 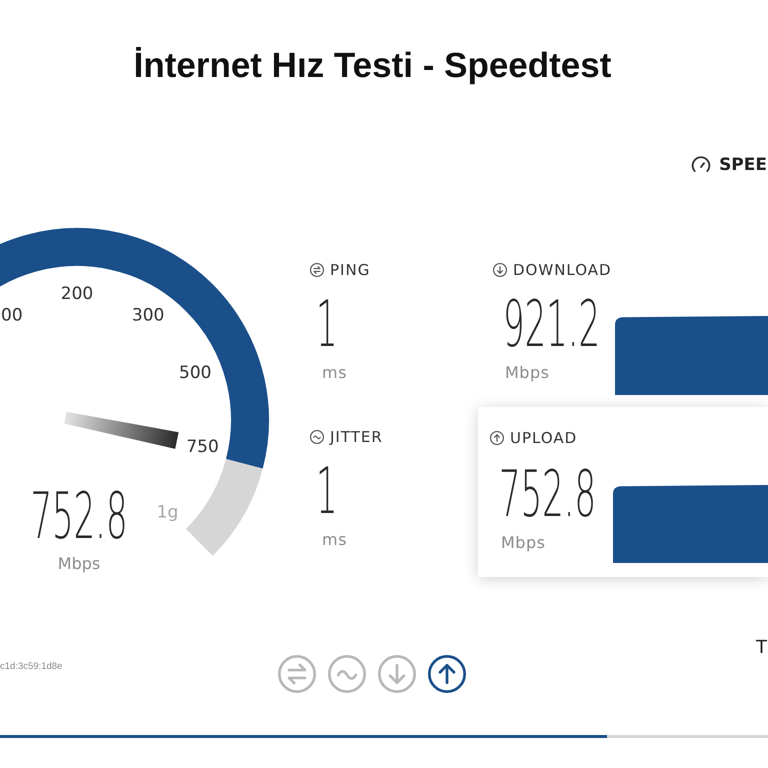 I want to click on speedometer-icon, so click(x=701, y=165).